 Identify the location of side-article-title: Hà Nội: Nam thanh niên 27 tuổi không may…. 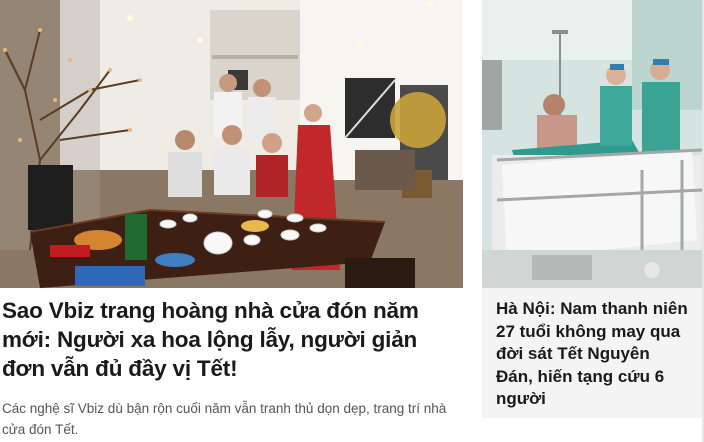
(593, 354).